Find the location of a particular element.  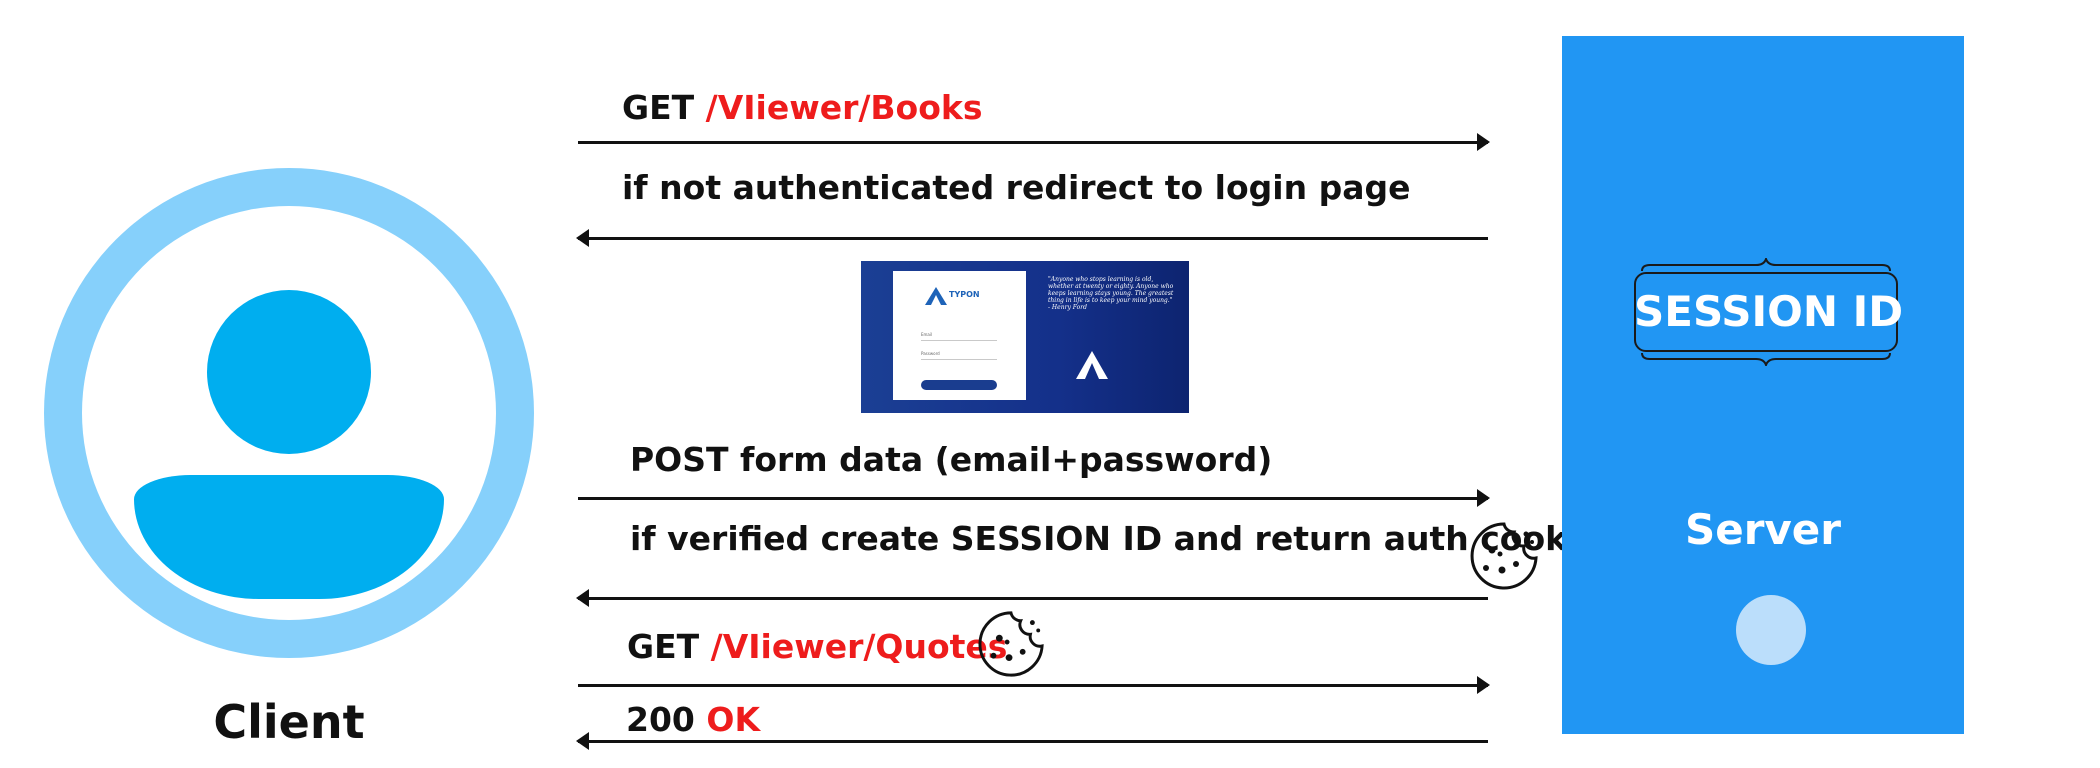

request-path: /VIiewer/Quotes is located at coordinates (859, 646).